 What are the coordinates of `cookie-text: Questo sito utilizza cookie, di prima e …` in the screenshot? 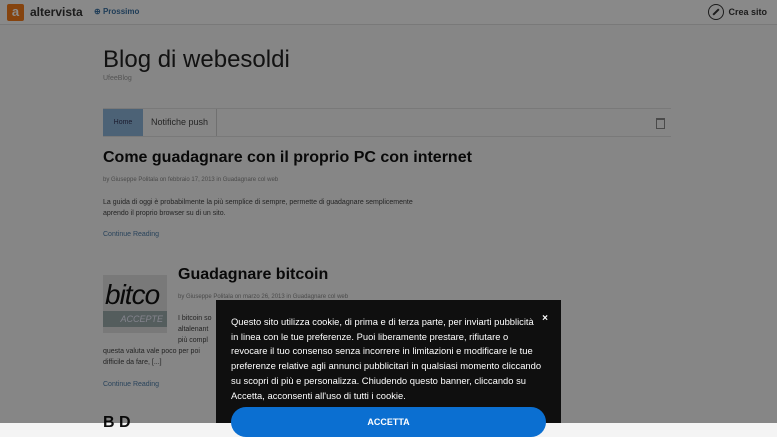 It's located at (386, 358).